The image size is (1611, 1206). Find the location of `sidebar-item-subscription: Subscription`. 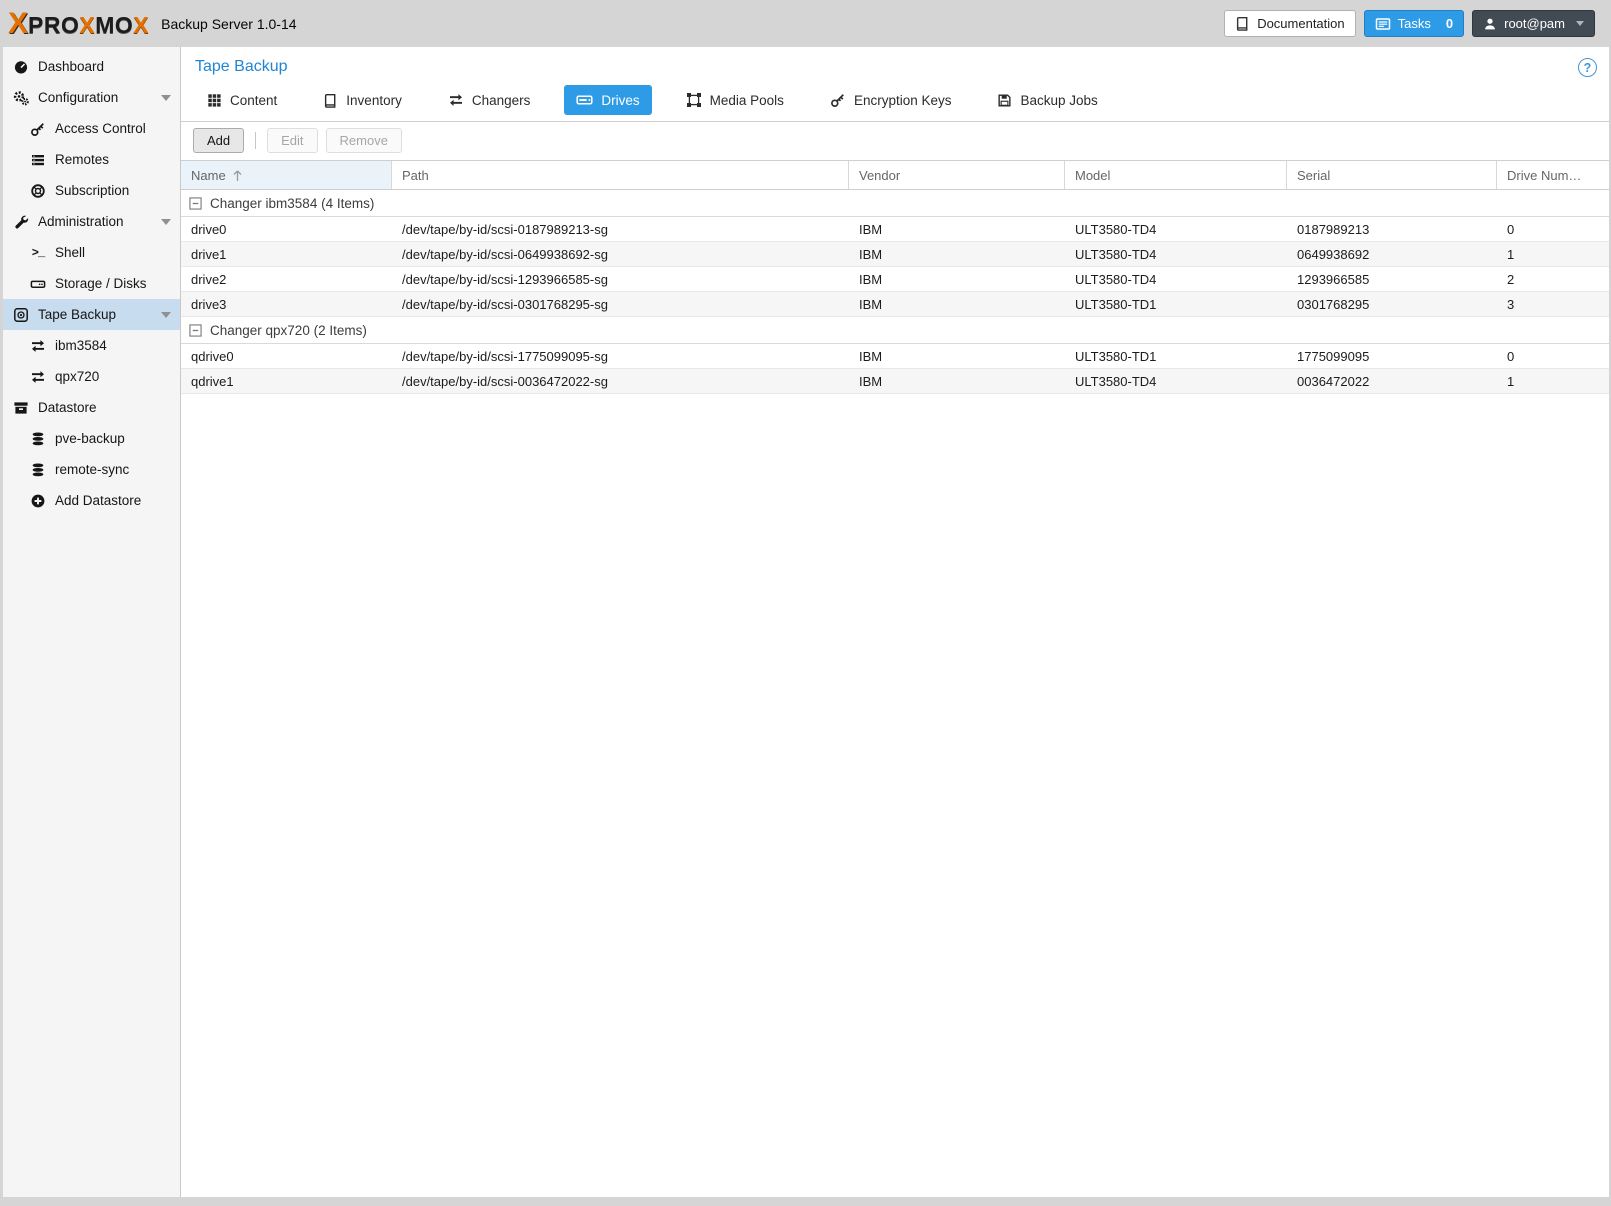

sidebar-item-subscription: Subscription is located at coordinates (91, 190).